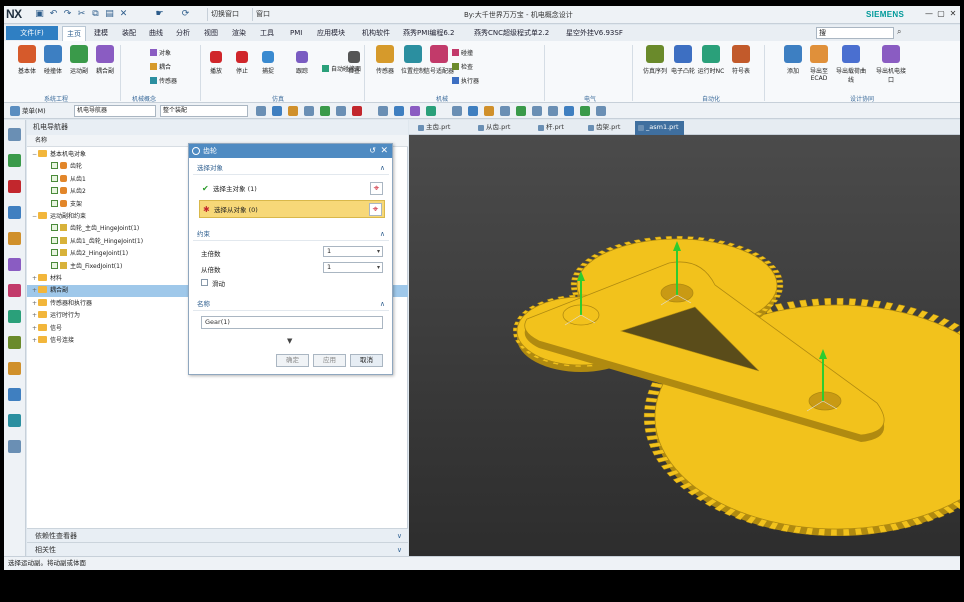 The width and height of the screenshot is (964, 602). Describe the element at coordinates (217, 549) in the screenshot. I see `relations-section: 相关性 ∨` at that location.